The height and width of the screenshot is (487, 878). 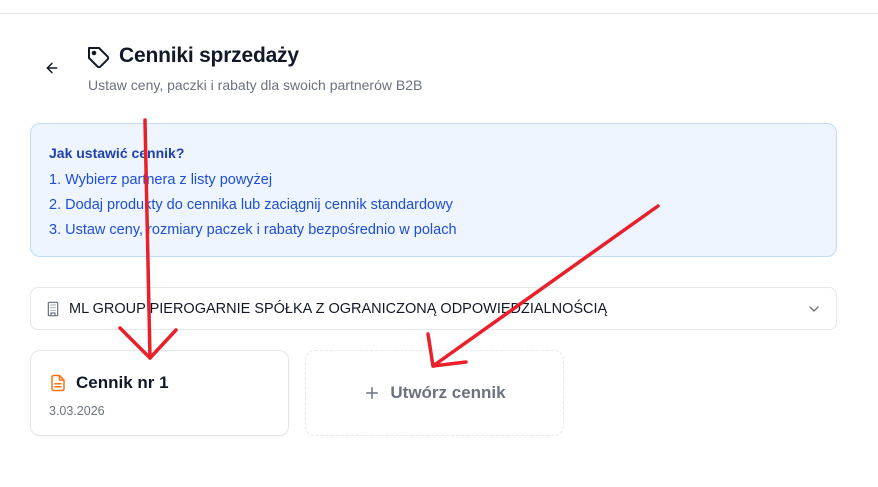 What do you see at coordinates (814, 309) in the screenshot?
I see `chevron-down-icon` at bounding box center [814, 309].